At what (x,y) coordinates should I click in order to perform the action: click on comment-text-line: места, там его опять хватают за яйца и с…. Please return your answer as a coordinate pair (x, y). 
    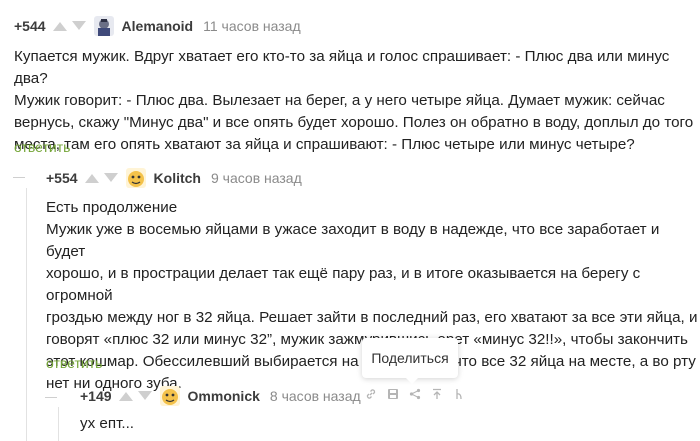
    Looking at the image, I should click on (324, 144).